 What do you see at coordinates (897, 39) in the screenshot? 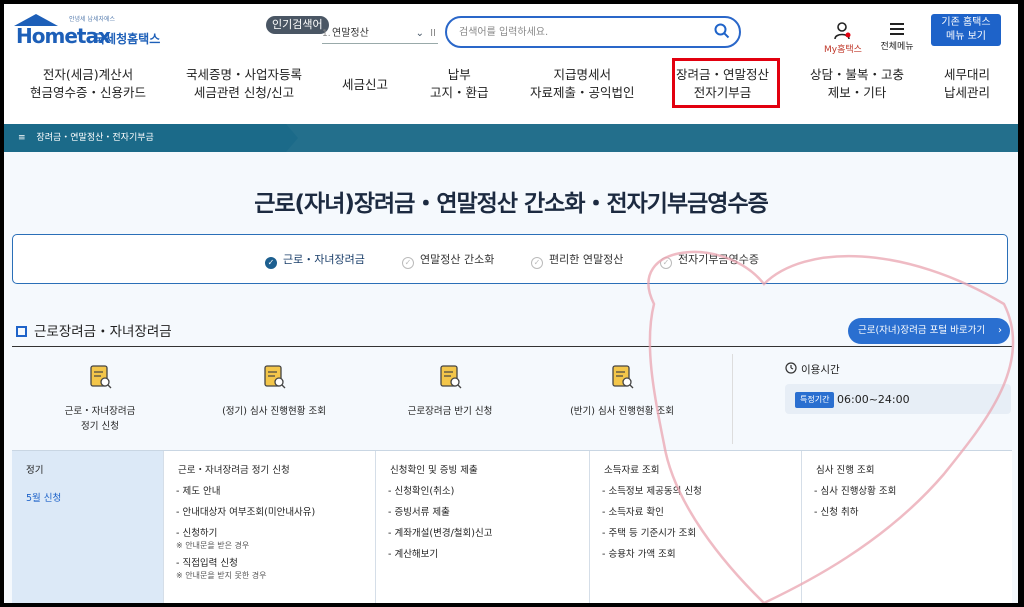
I see `all-menu-button: 전체메뉴` at bounding box center [897, 39].